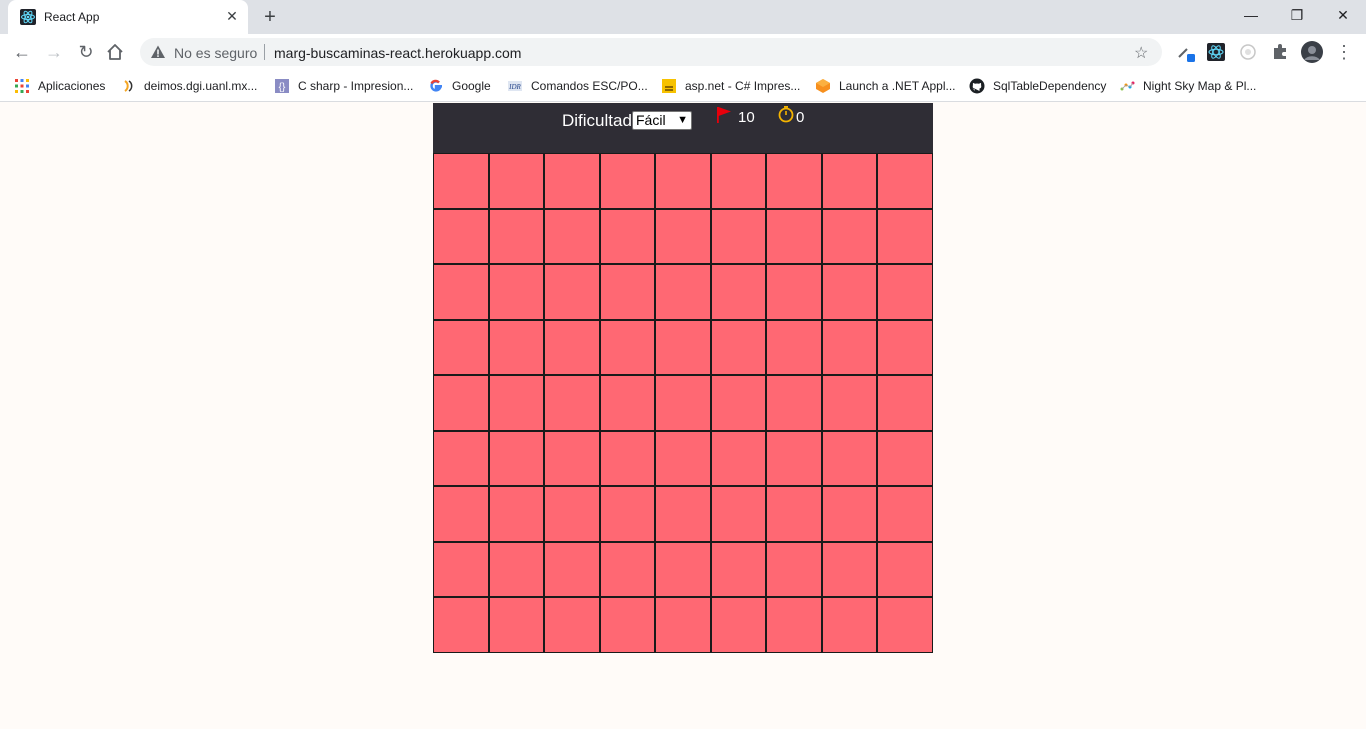  Describe the element at coordinates (1037, 86) in the screenshot. I see `bookmark-sqltable: SqlTableDependency` at that location.